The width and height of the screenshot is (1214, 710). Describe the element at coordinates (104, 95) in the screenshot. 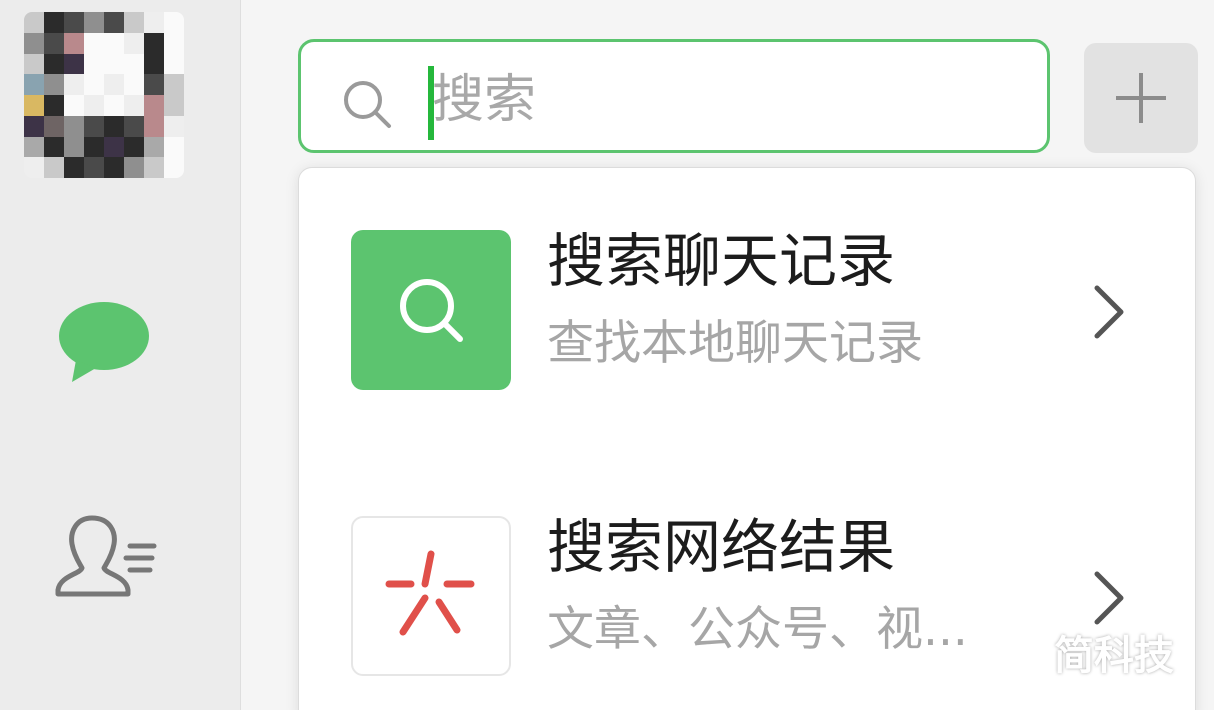

I see `avatar` at that location.